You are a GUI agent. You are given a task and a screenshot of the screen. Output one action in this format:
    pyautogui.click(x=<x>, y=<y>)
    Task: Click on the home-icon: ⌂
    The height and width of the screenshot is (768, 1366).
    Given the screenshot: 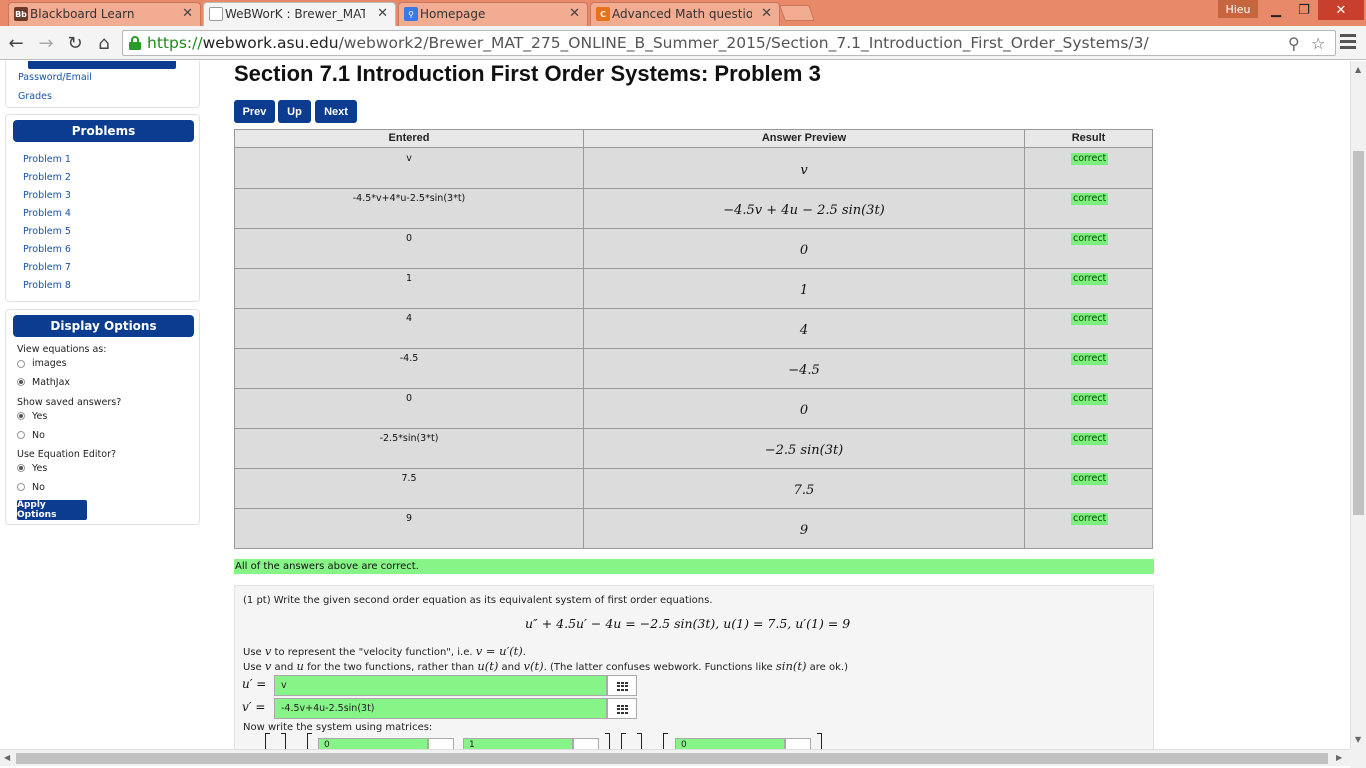 What is the action you would take?
    pyautogui.click(x=104, y=43)
    